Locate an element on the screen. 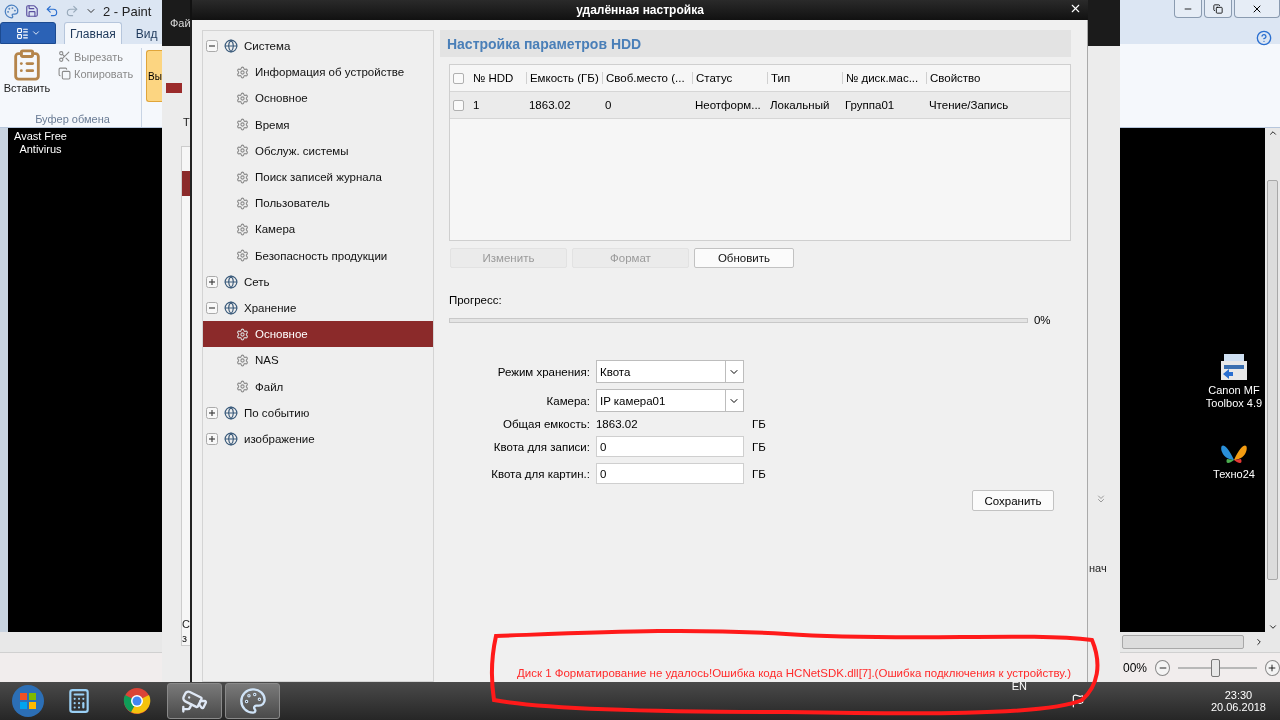  tree-item: Хранение is located at coordinates (318, 308).